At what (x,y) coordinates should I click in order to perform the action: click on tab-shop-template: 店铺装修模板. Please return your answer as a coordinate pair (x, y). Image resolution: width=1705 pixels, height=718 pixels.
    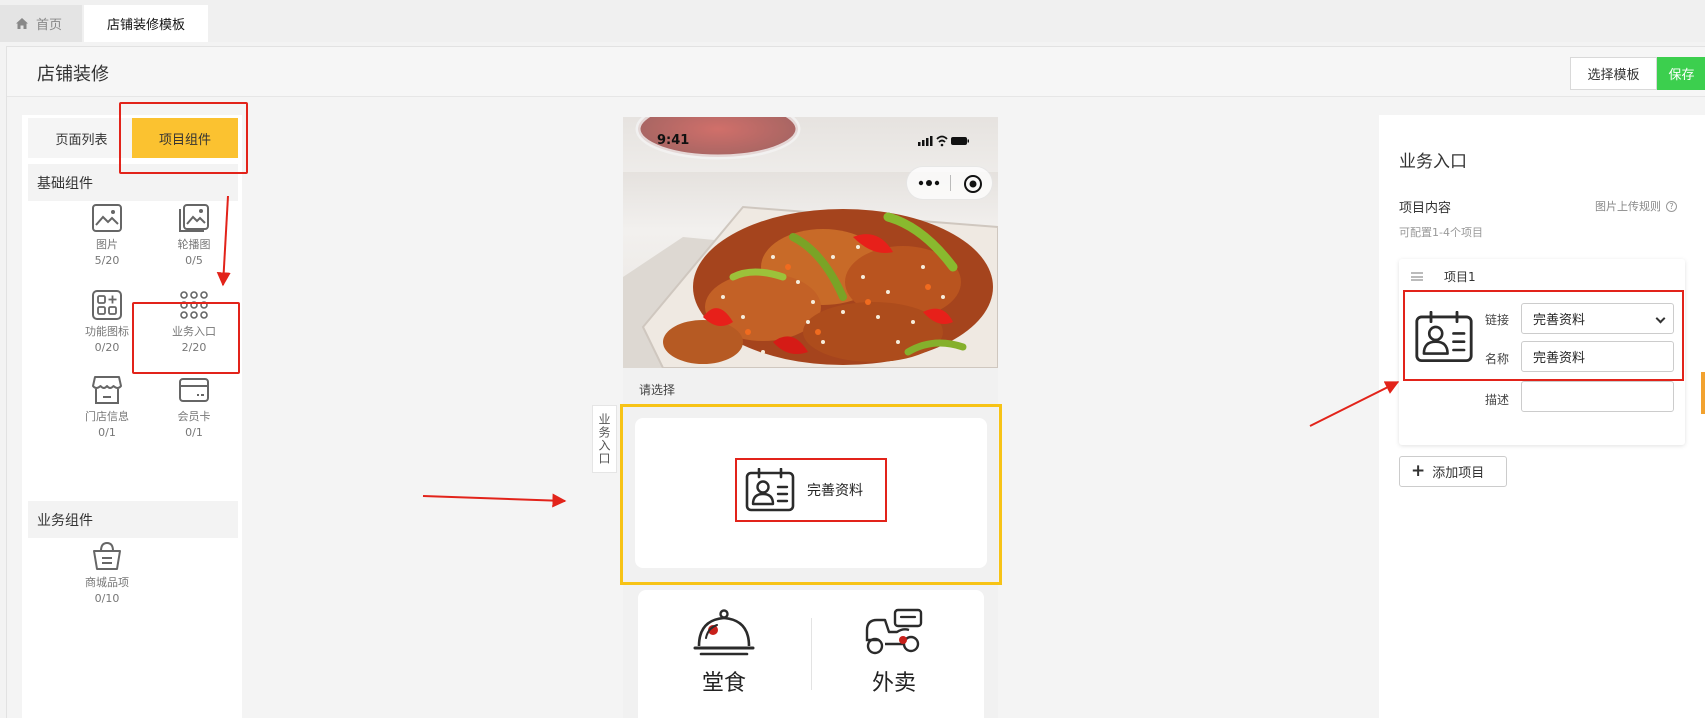
    Looking at the image, I should click on (146, 23).